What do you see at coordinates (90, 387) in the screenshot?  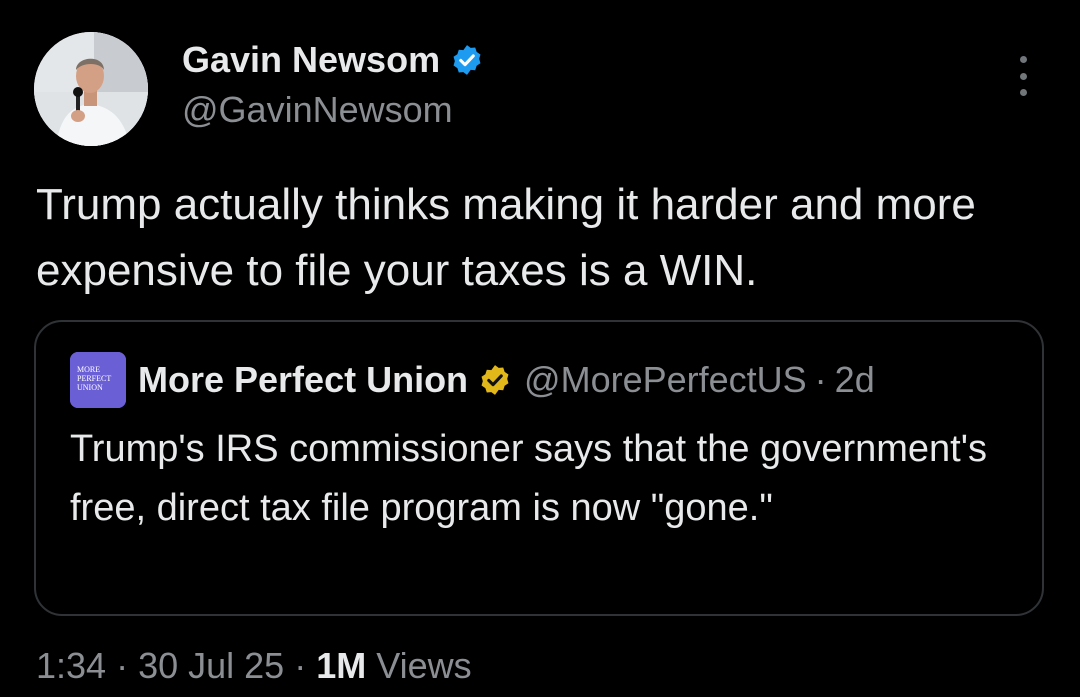 I see `logo-line-3: UNION` at bounding box center [90, 387].